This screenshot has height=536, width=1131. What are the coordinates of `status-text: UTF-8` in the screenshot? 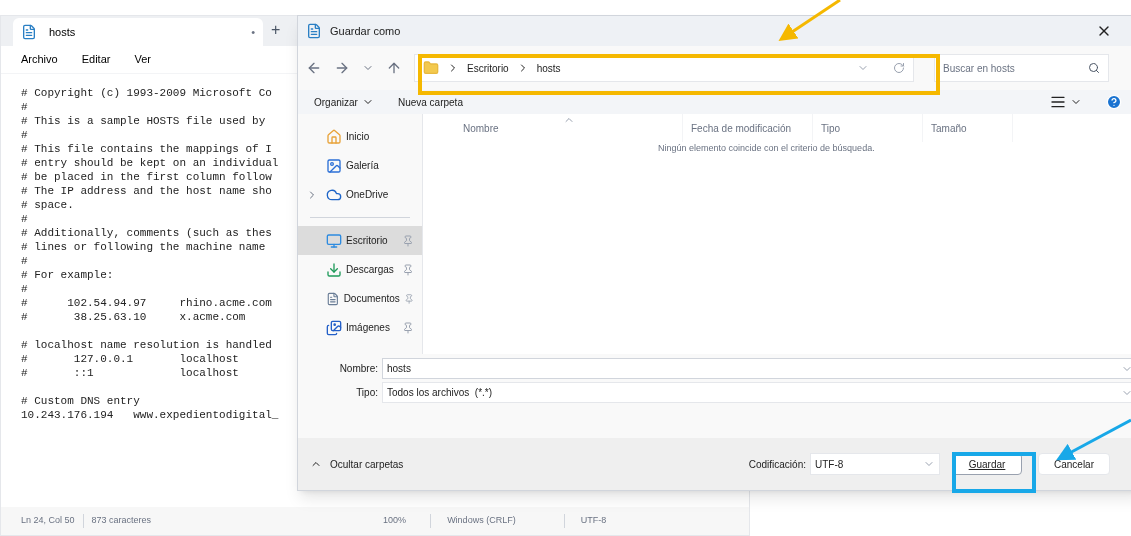 It's located at (585, 521).